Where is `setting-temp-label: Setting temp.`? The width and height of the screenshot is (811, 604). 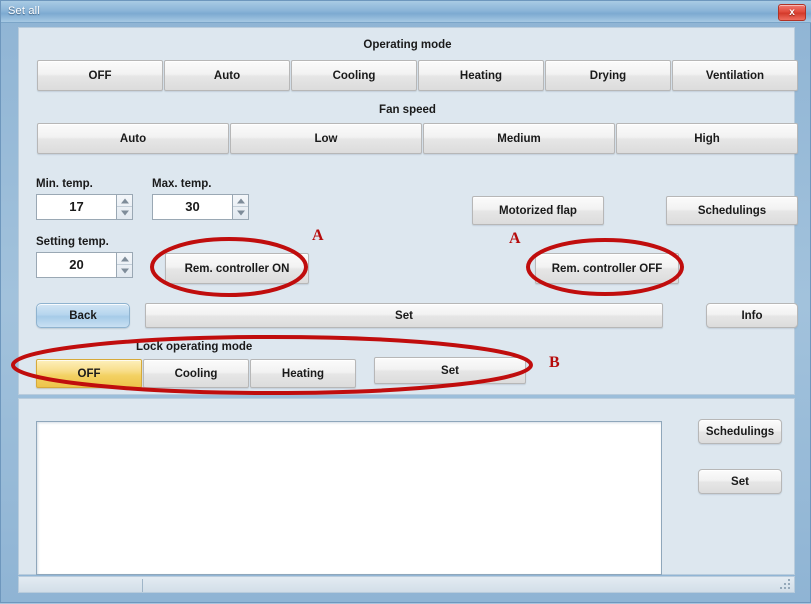
setting-temp-label: Setting temp. is located at coordinates (72, 242).